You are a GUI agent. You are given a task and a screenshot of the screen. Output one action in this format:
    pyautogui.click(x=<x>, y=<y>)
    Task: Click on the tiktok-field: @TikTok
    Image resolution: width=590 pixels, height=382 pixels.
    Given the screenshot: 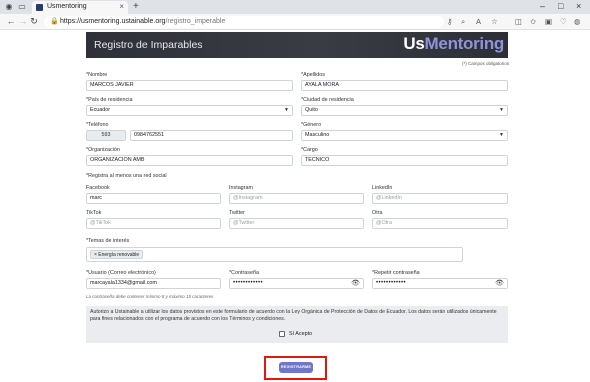 What is the action you would take?
    pyautogui.click(x=153, y=223)
    